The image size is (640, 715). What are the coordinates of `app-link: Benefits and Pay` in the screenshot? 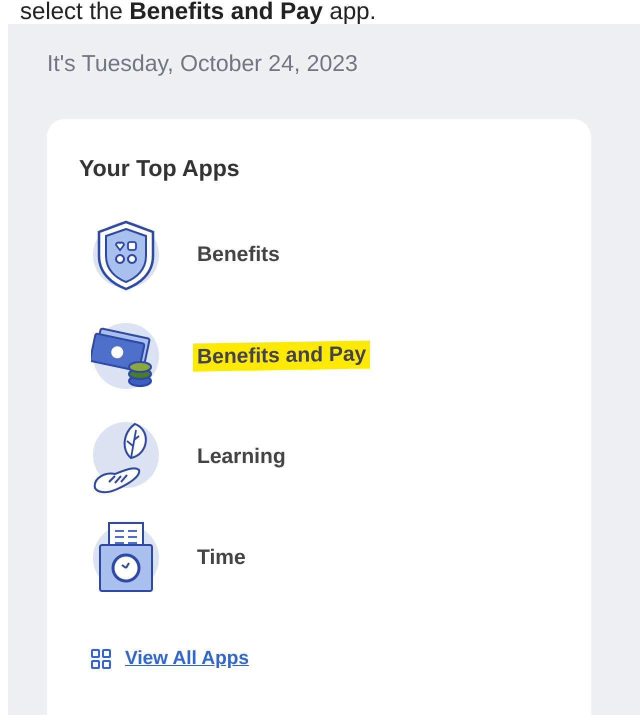 It's located at (281, 356).